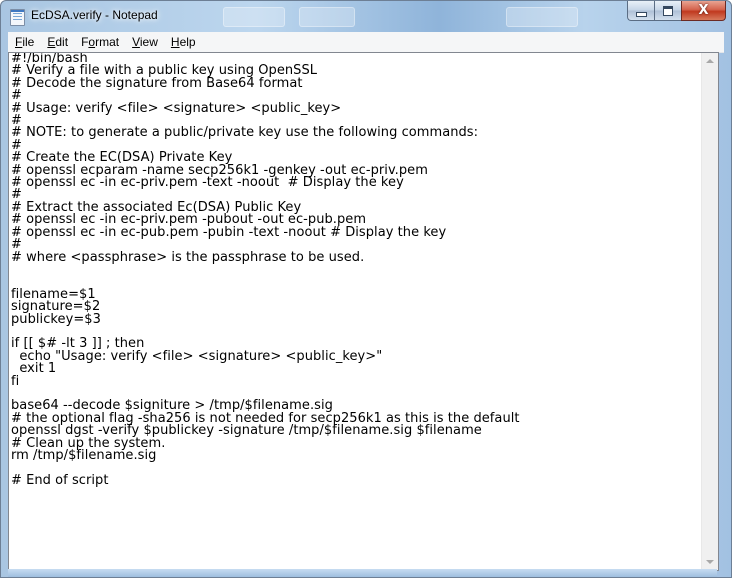 This screenshot has width=732, height=578. Describe the element at coordinates (710, 61) in the screenshot. I see `scroll-up-icon` at that location.